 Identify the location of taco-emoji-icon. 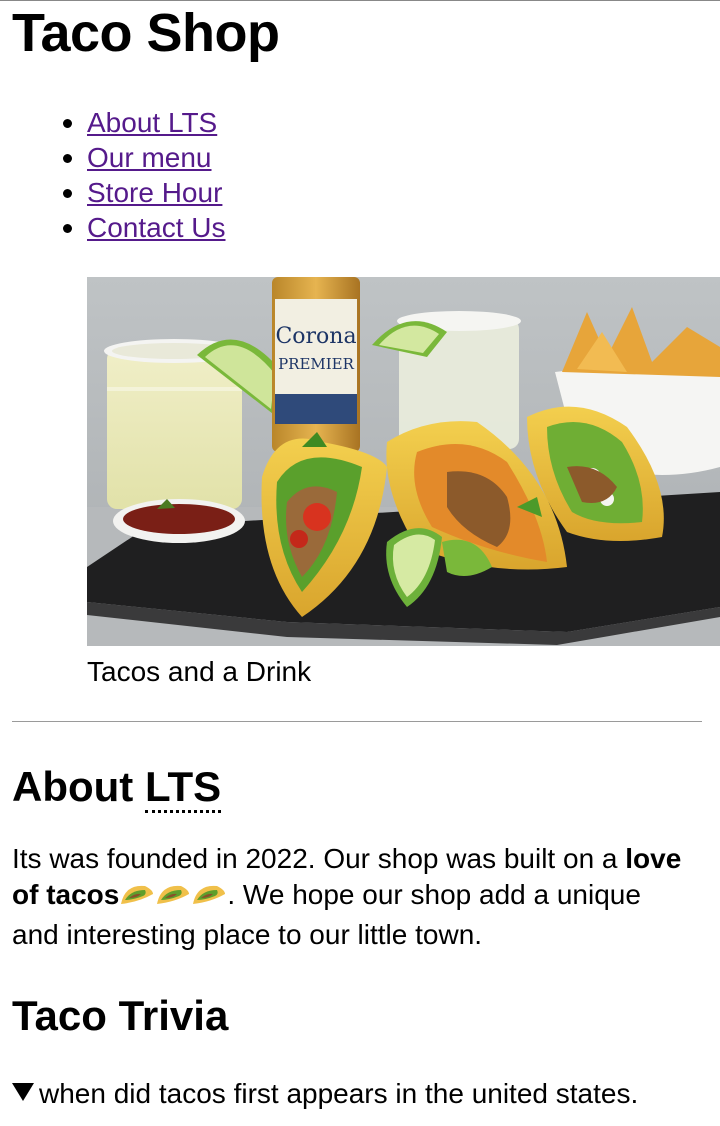
(173, 898).